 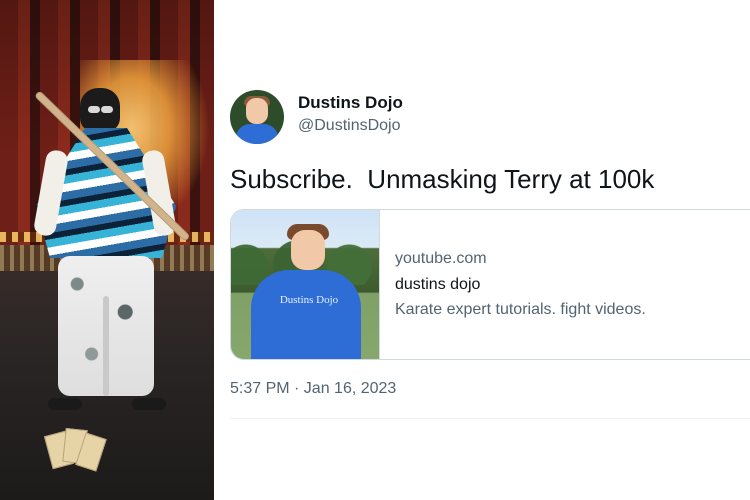 What do you see at coordinates (65, 404) in the screenshot?
I see `shoe-left` at bounding box center [65, 404].